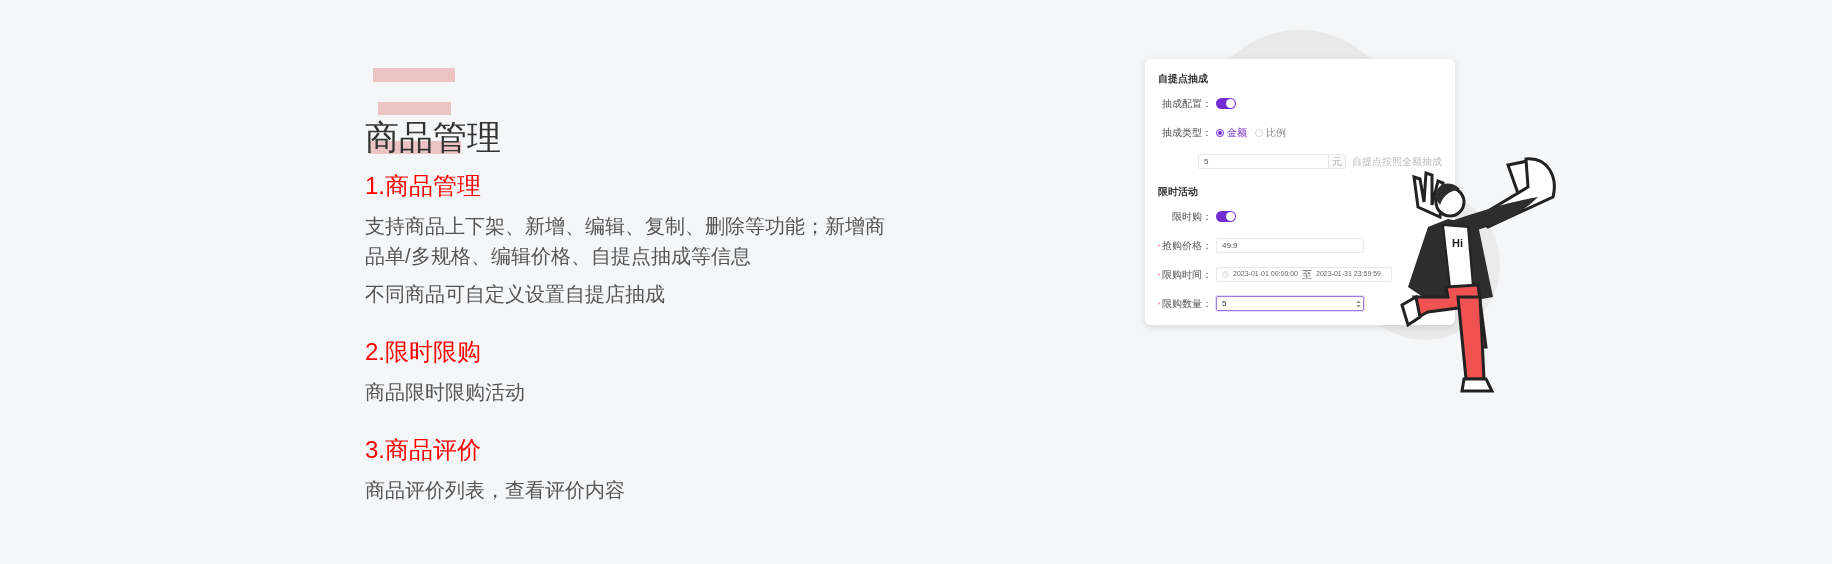 The image size is (1832, 564). Describe the element at coordinates (423, 352) in the screenshot. I see `feature-heading: 2.限时限购` at that location.